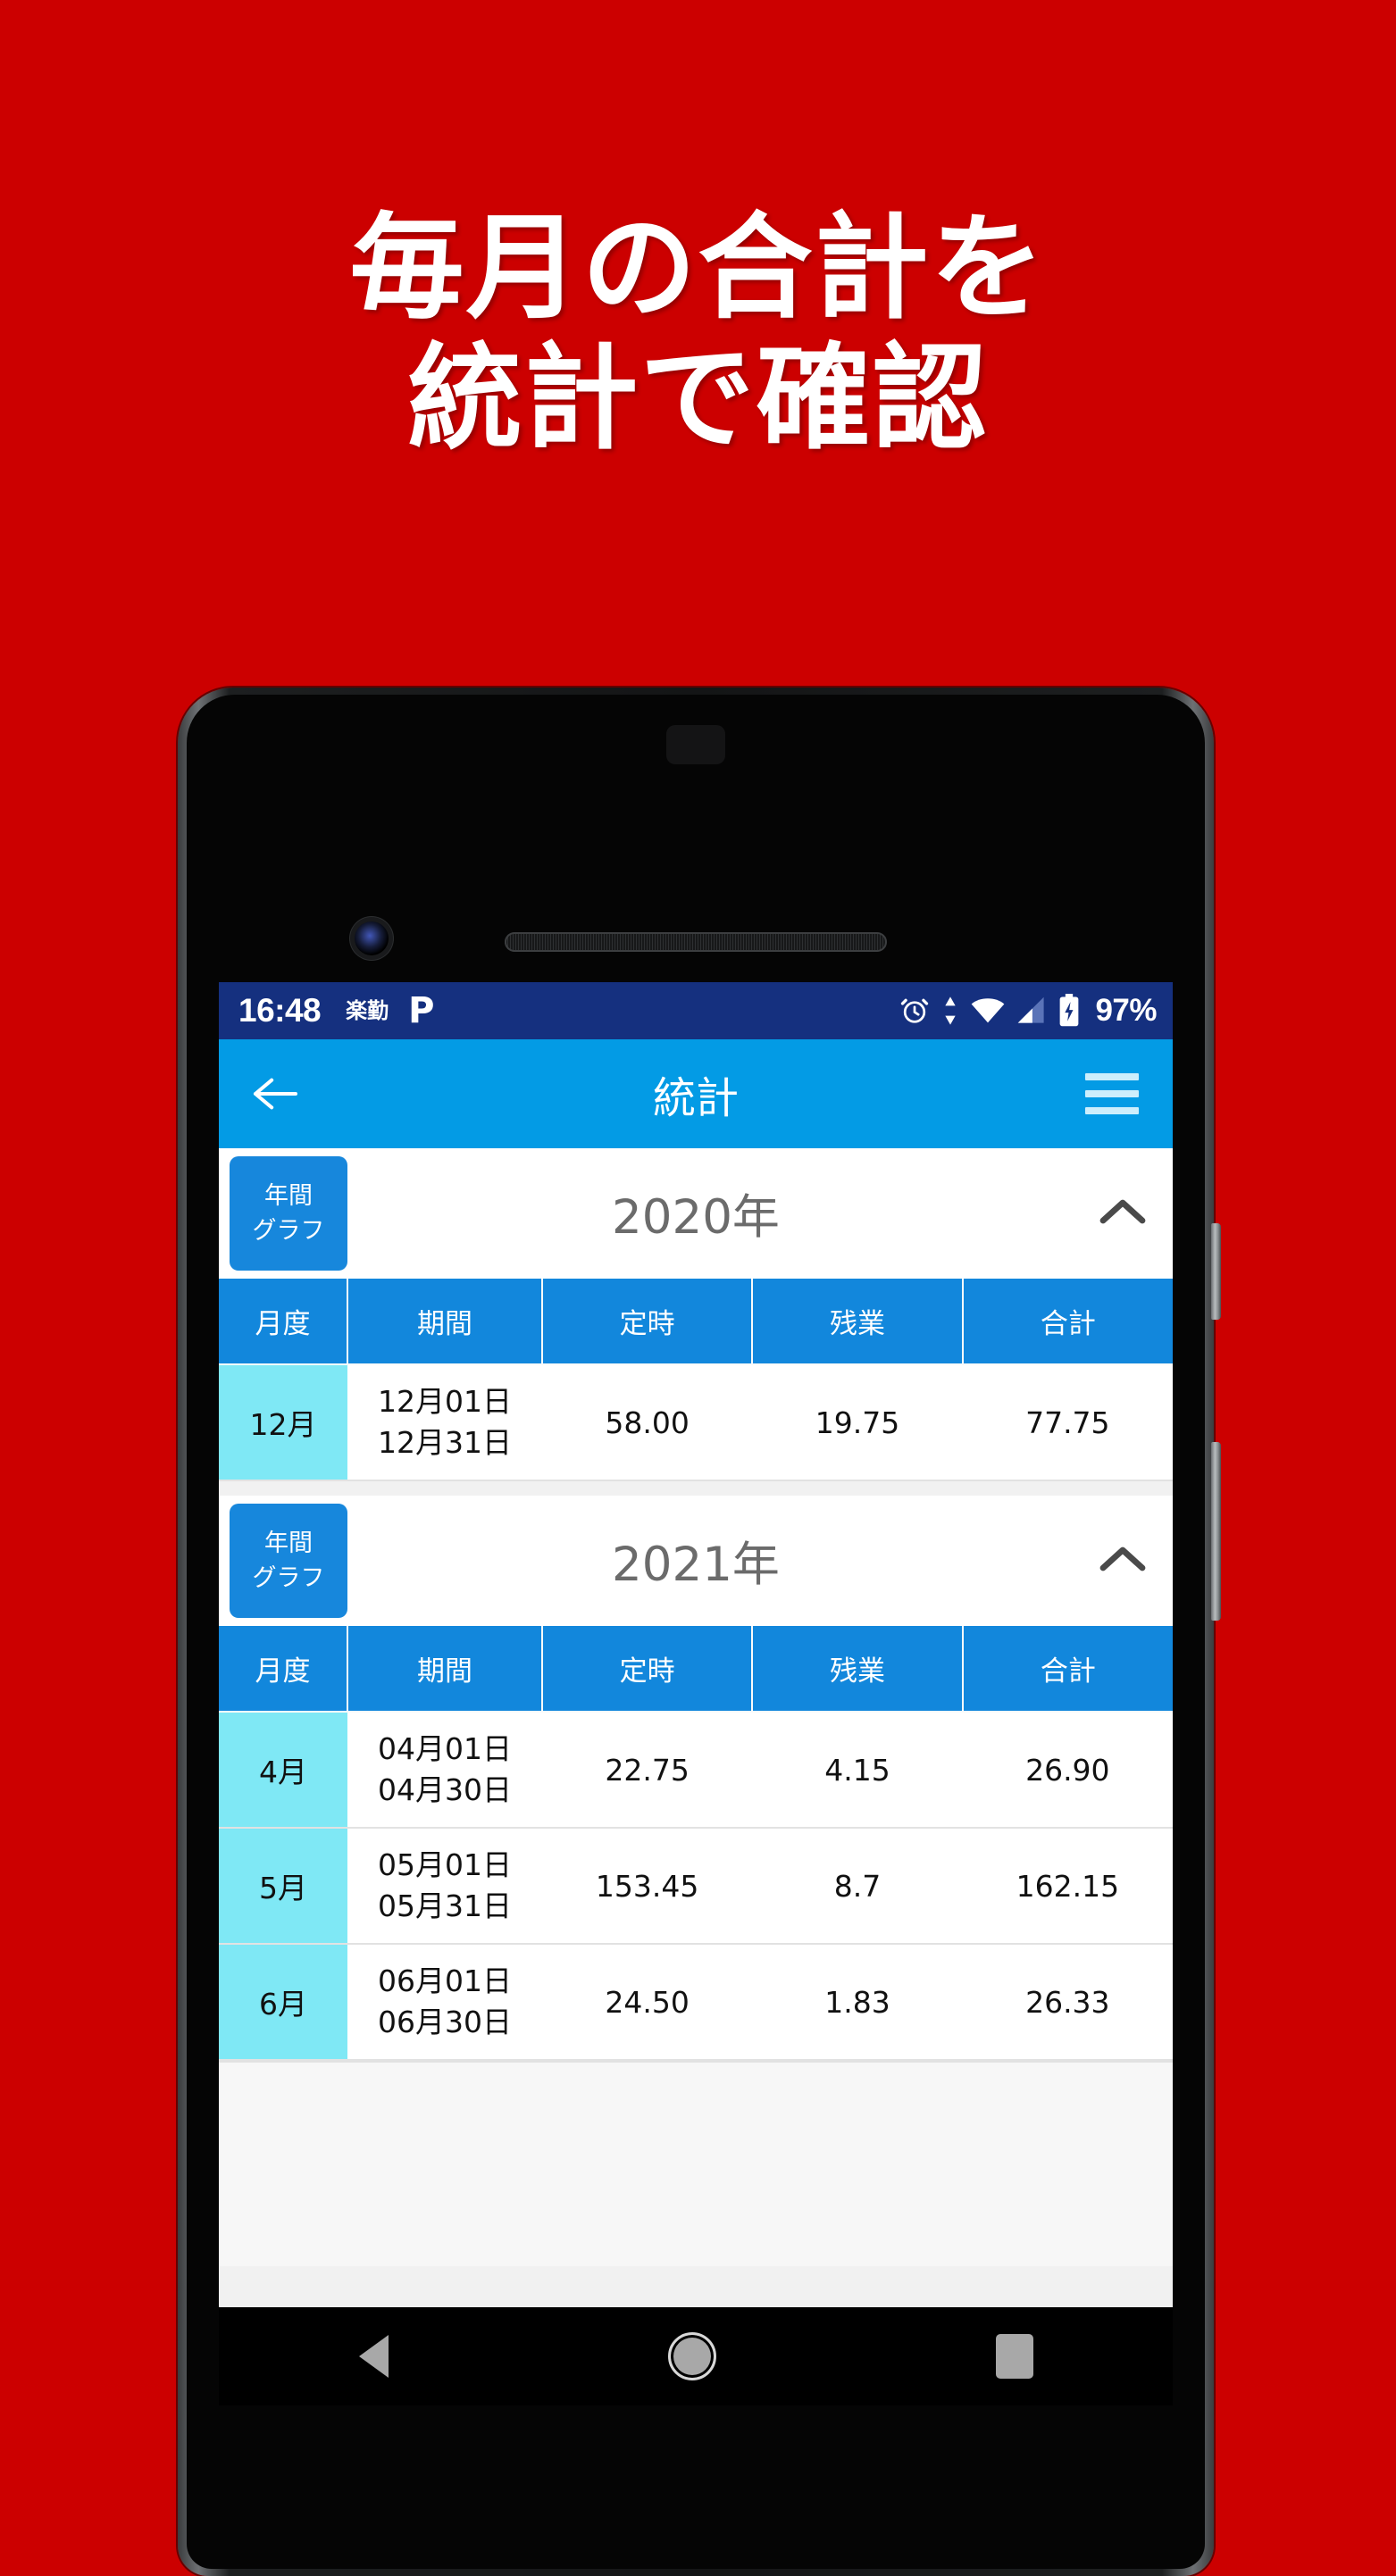  I want to click on cell-month: 5月, so click(283, 1886).